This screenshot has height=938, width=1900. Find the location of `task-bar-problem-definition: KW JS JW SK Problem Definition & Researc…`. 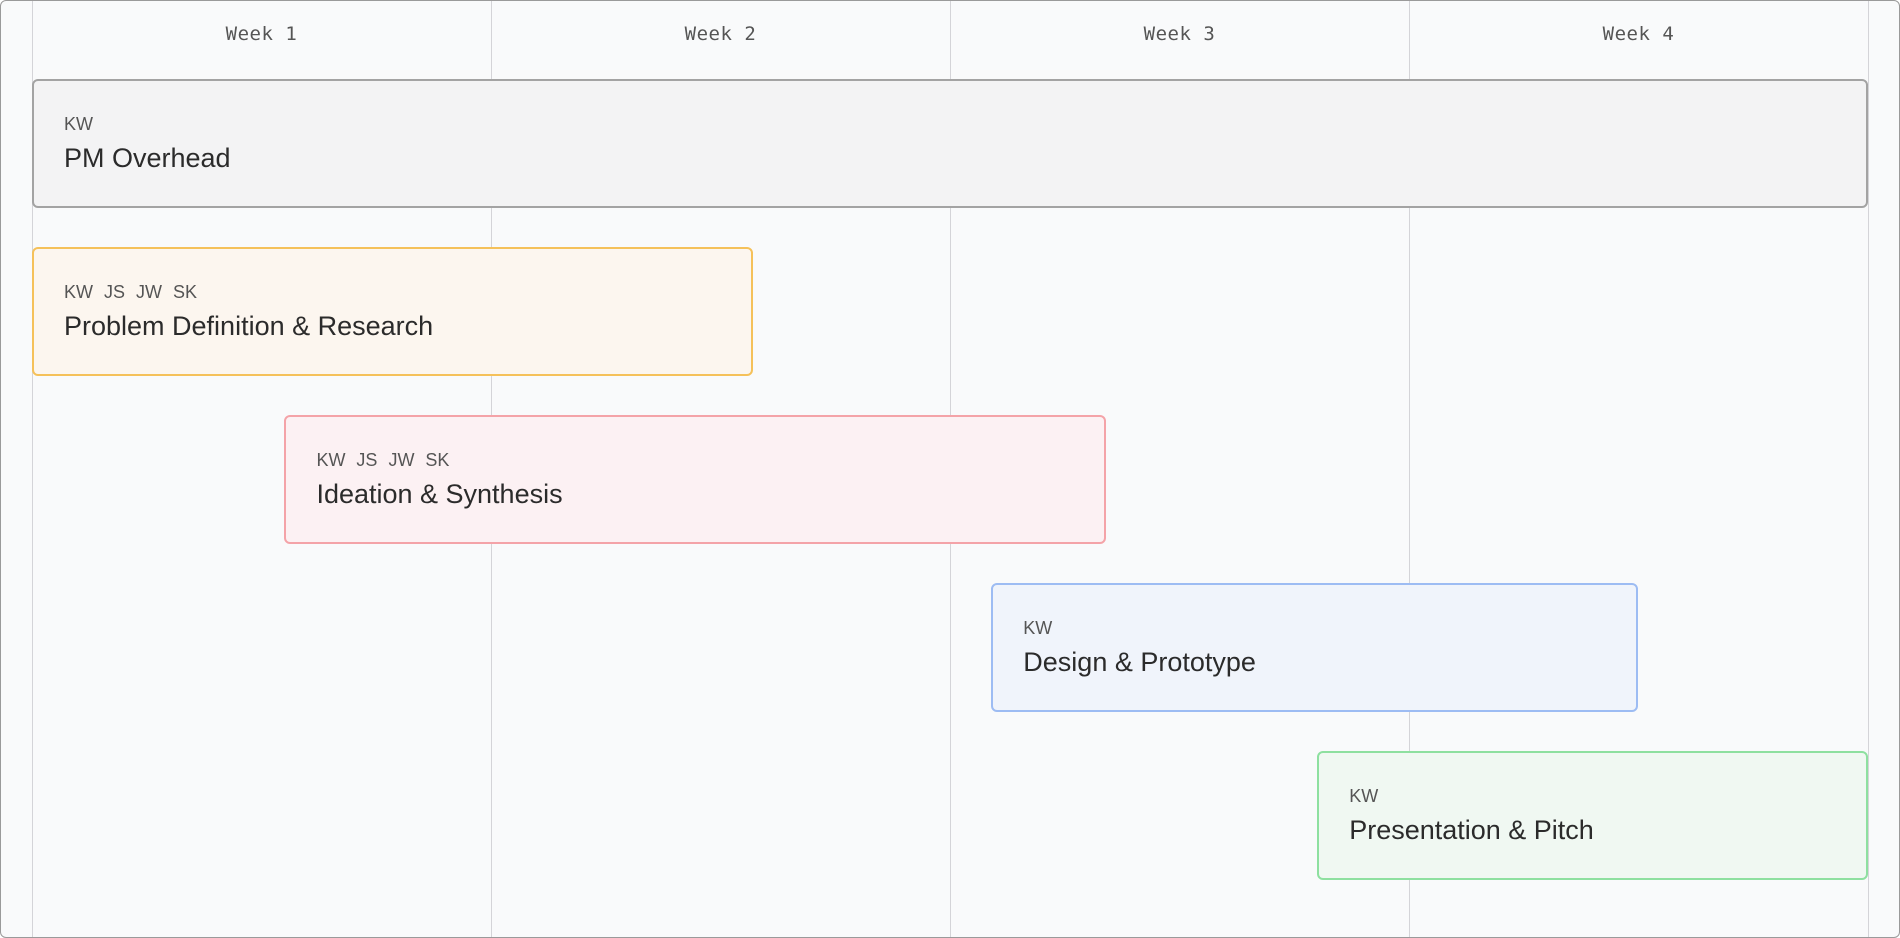

task-bar-problem-definition: KW JS JW SK Problem Definition & Researc… is located at coordinates (392, 311).